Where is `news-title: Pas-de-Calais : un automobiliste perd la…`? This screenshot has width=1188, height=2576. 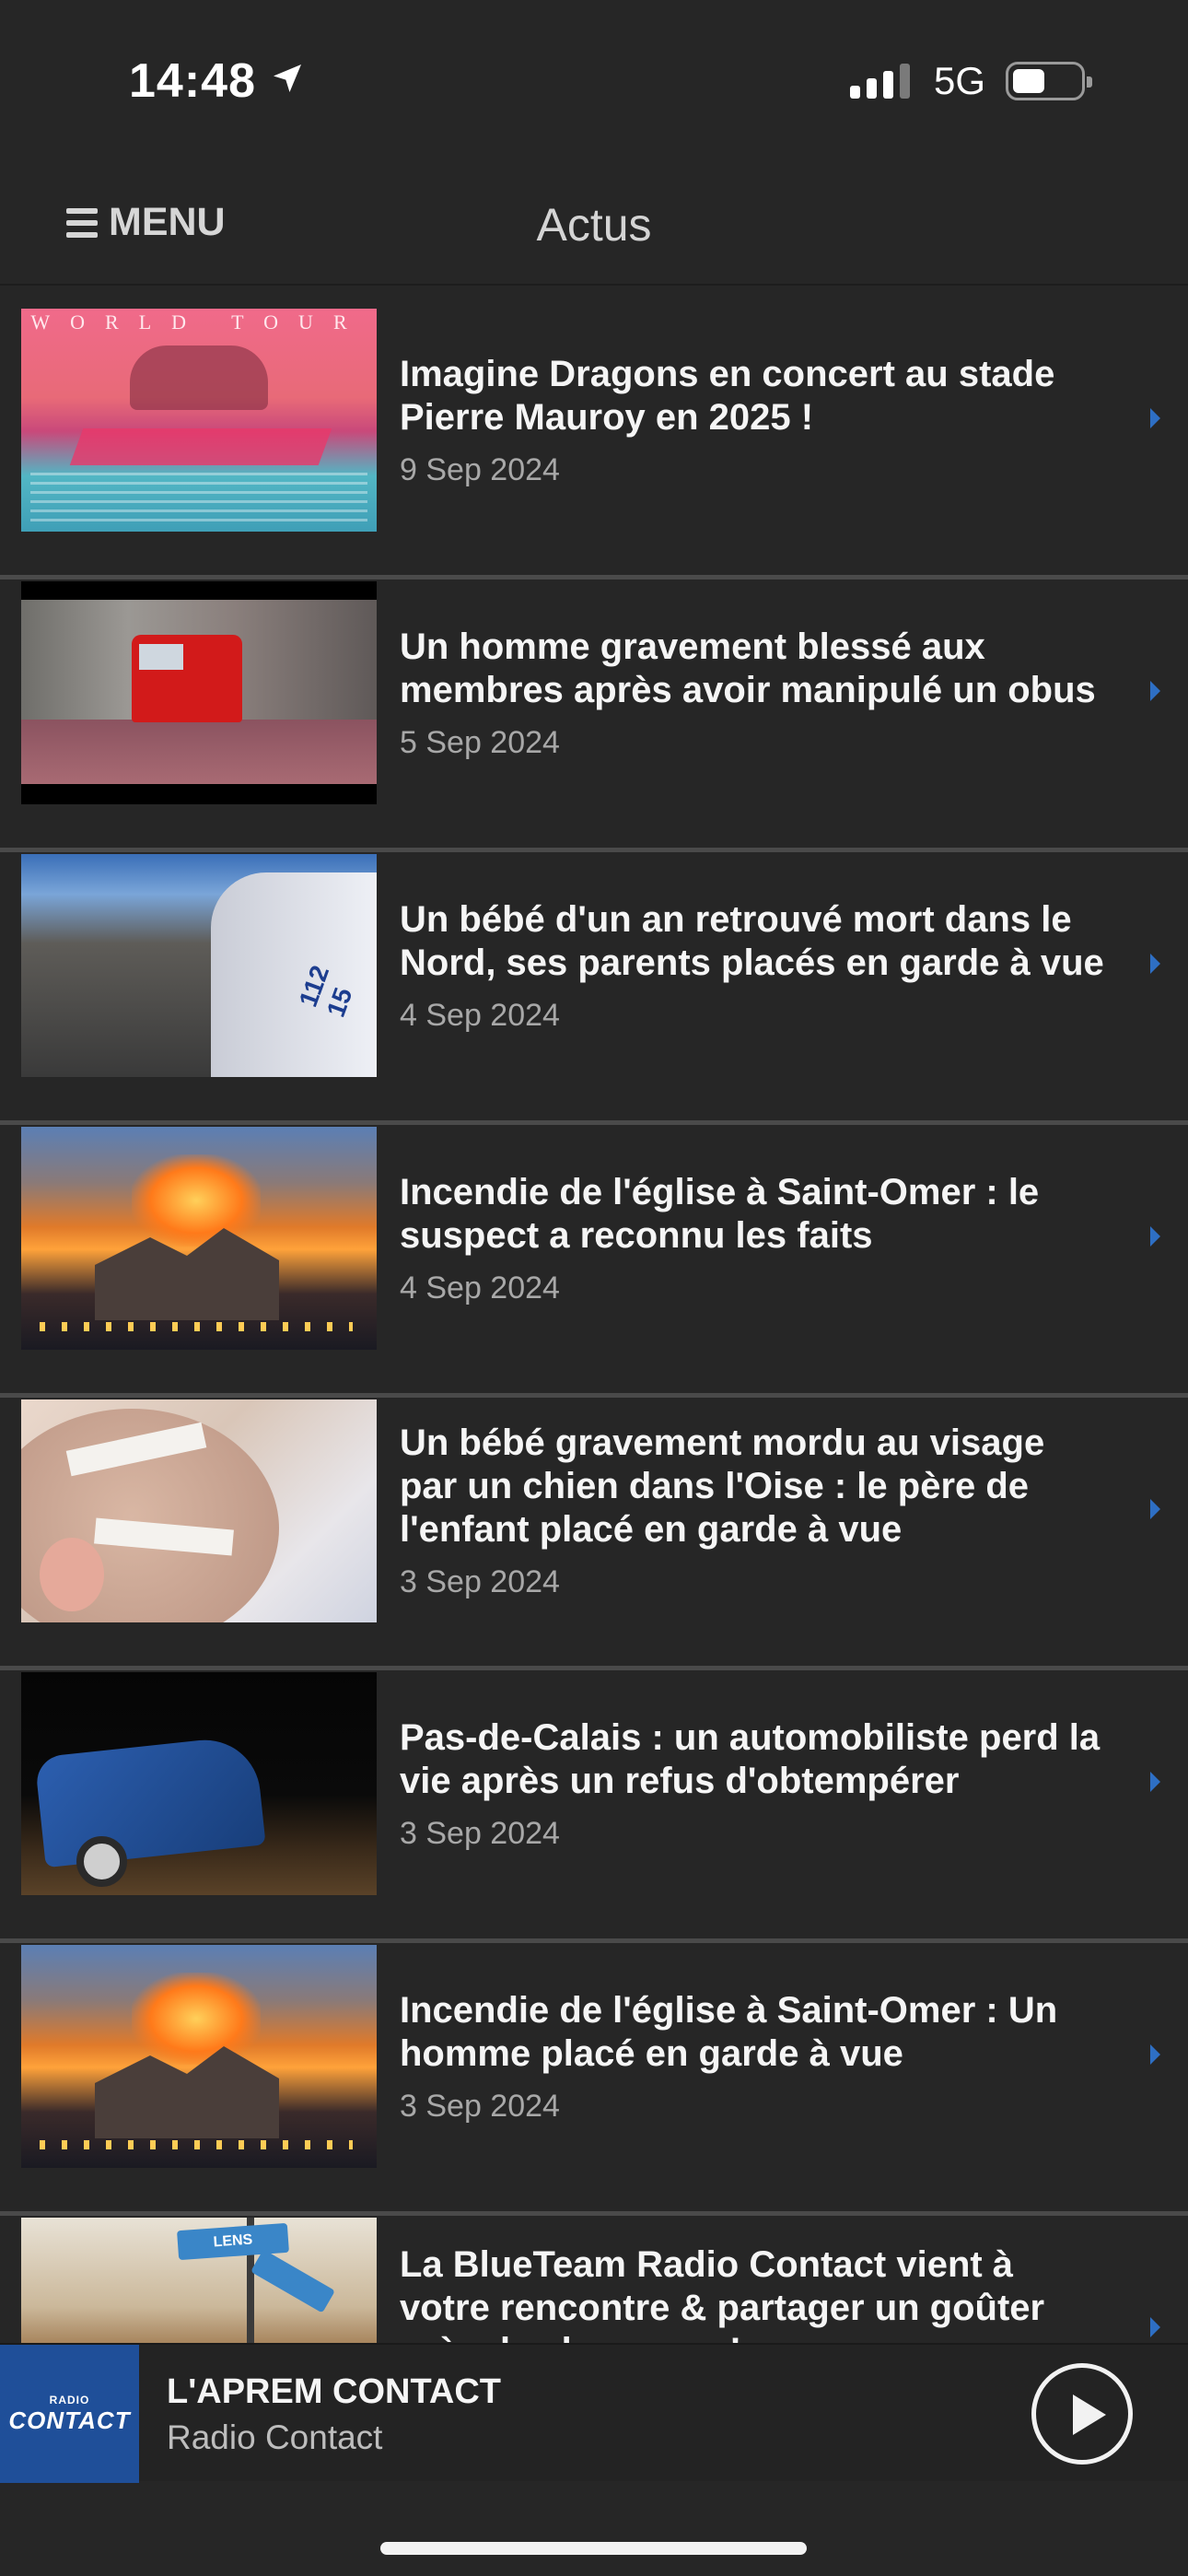 news-title: Pas-de-Calais : un automobiliste perd la… is located at coordinates (750, 1758).